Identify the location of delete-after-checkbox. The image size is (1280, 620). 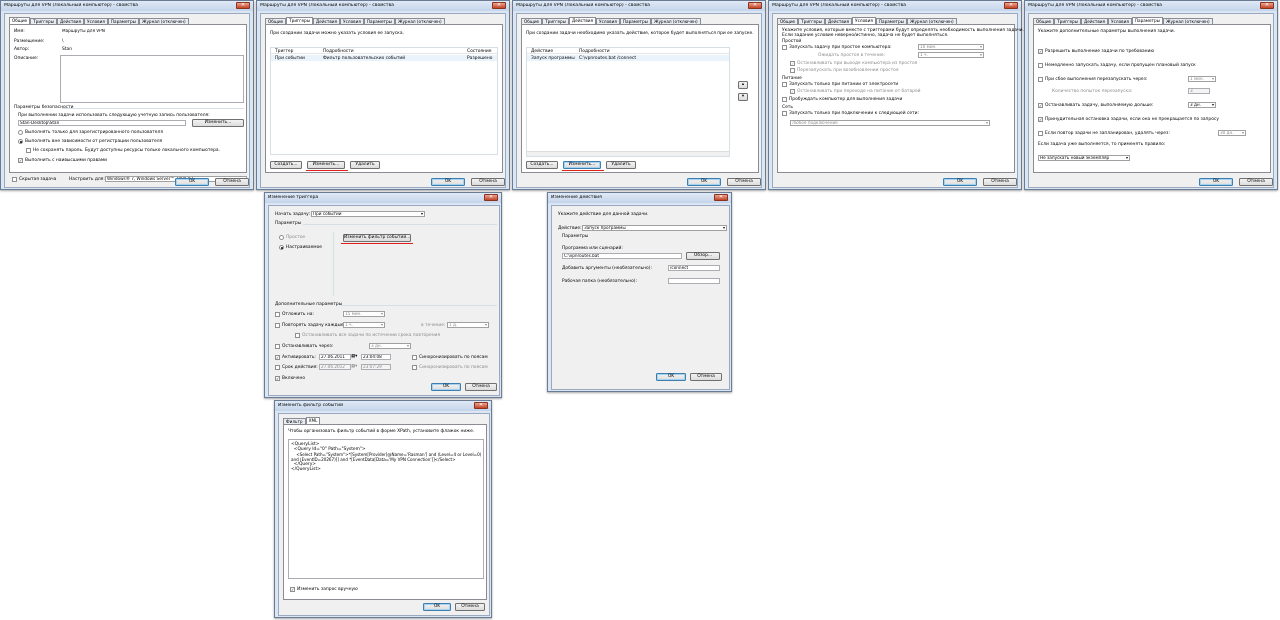
(1040, 133).